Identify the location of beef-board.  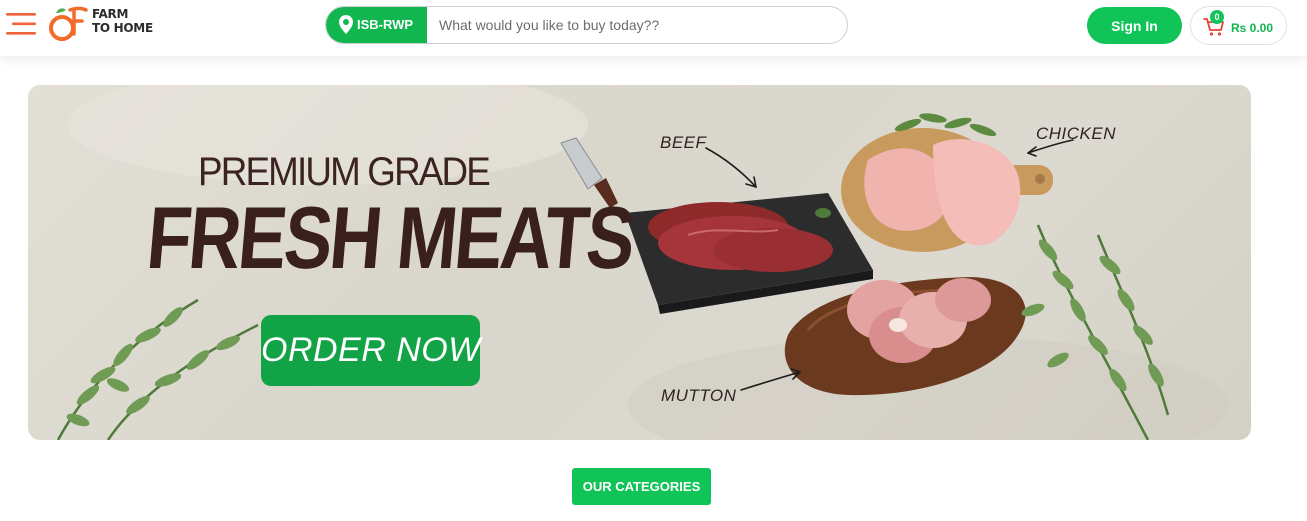
(749, 253).